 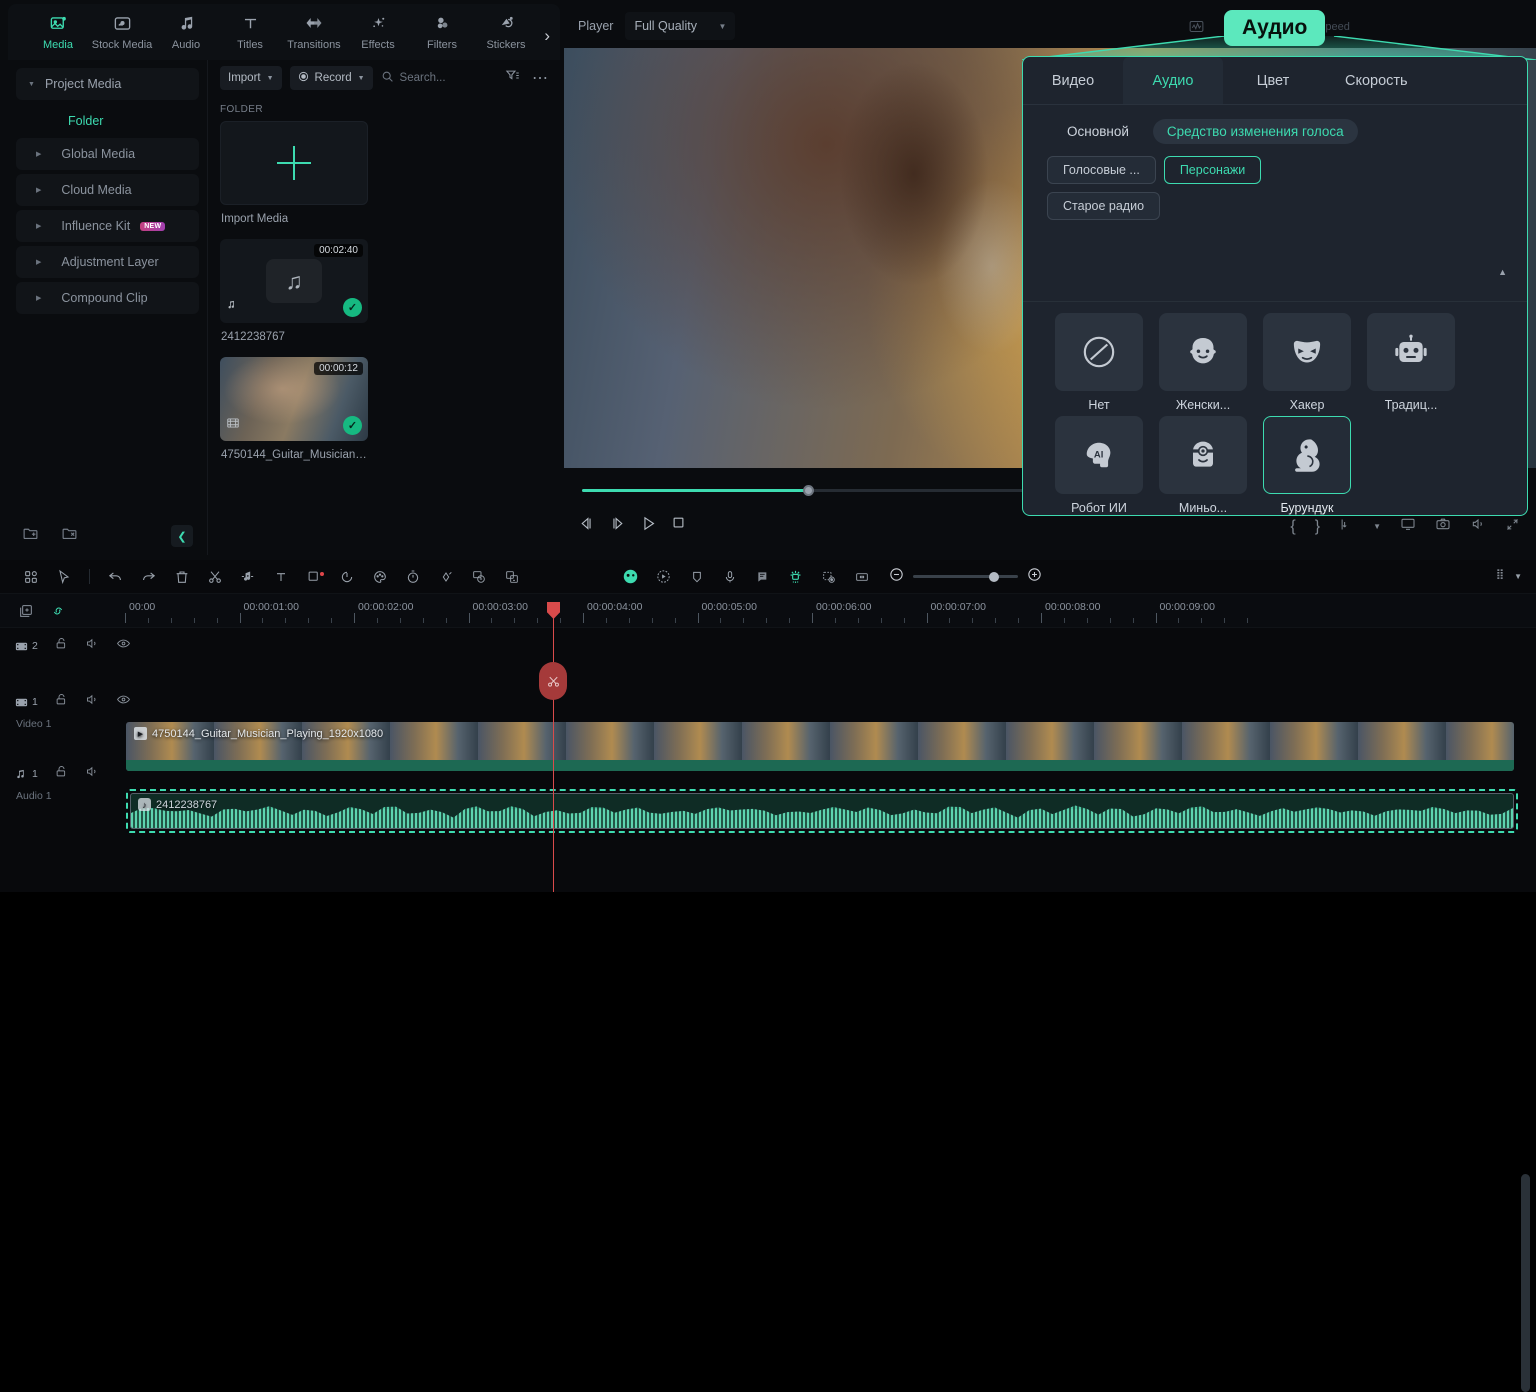 What do you see at coordinates (280, 577) in the screenshot?
I see `add-text-icon` at bounding box center [280, 577].